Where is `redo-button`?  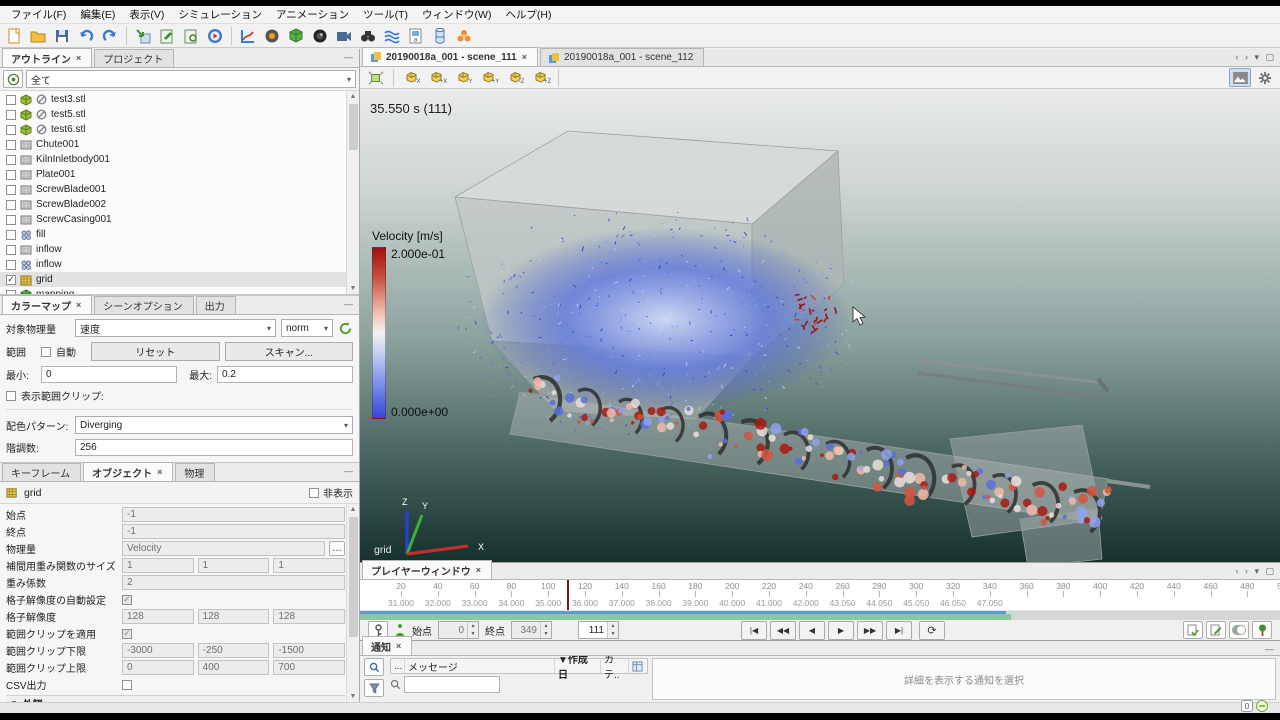
redo-button is located at coordinates (110, 35).